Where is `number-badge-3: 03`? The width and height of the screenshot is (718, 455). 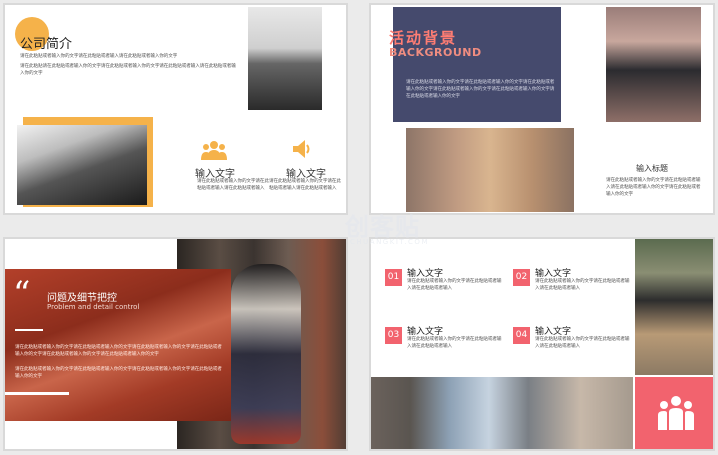
number-badge-3: 03 is located at coordinates (393, 335).